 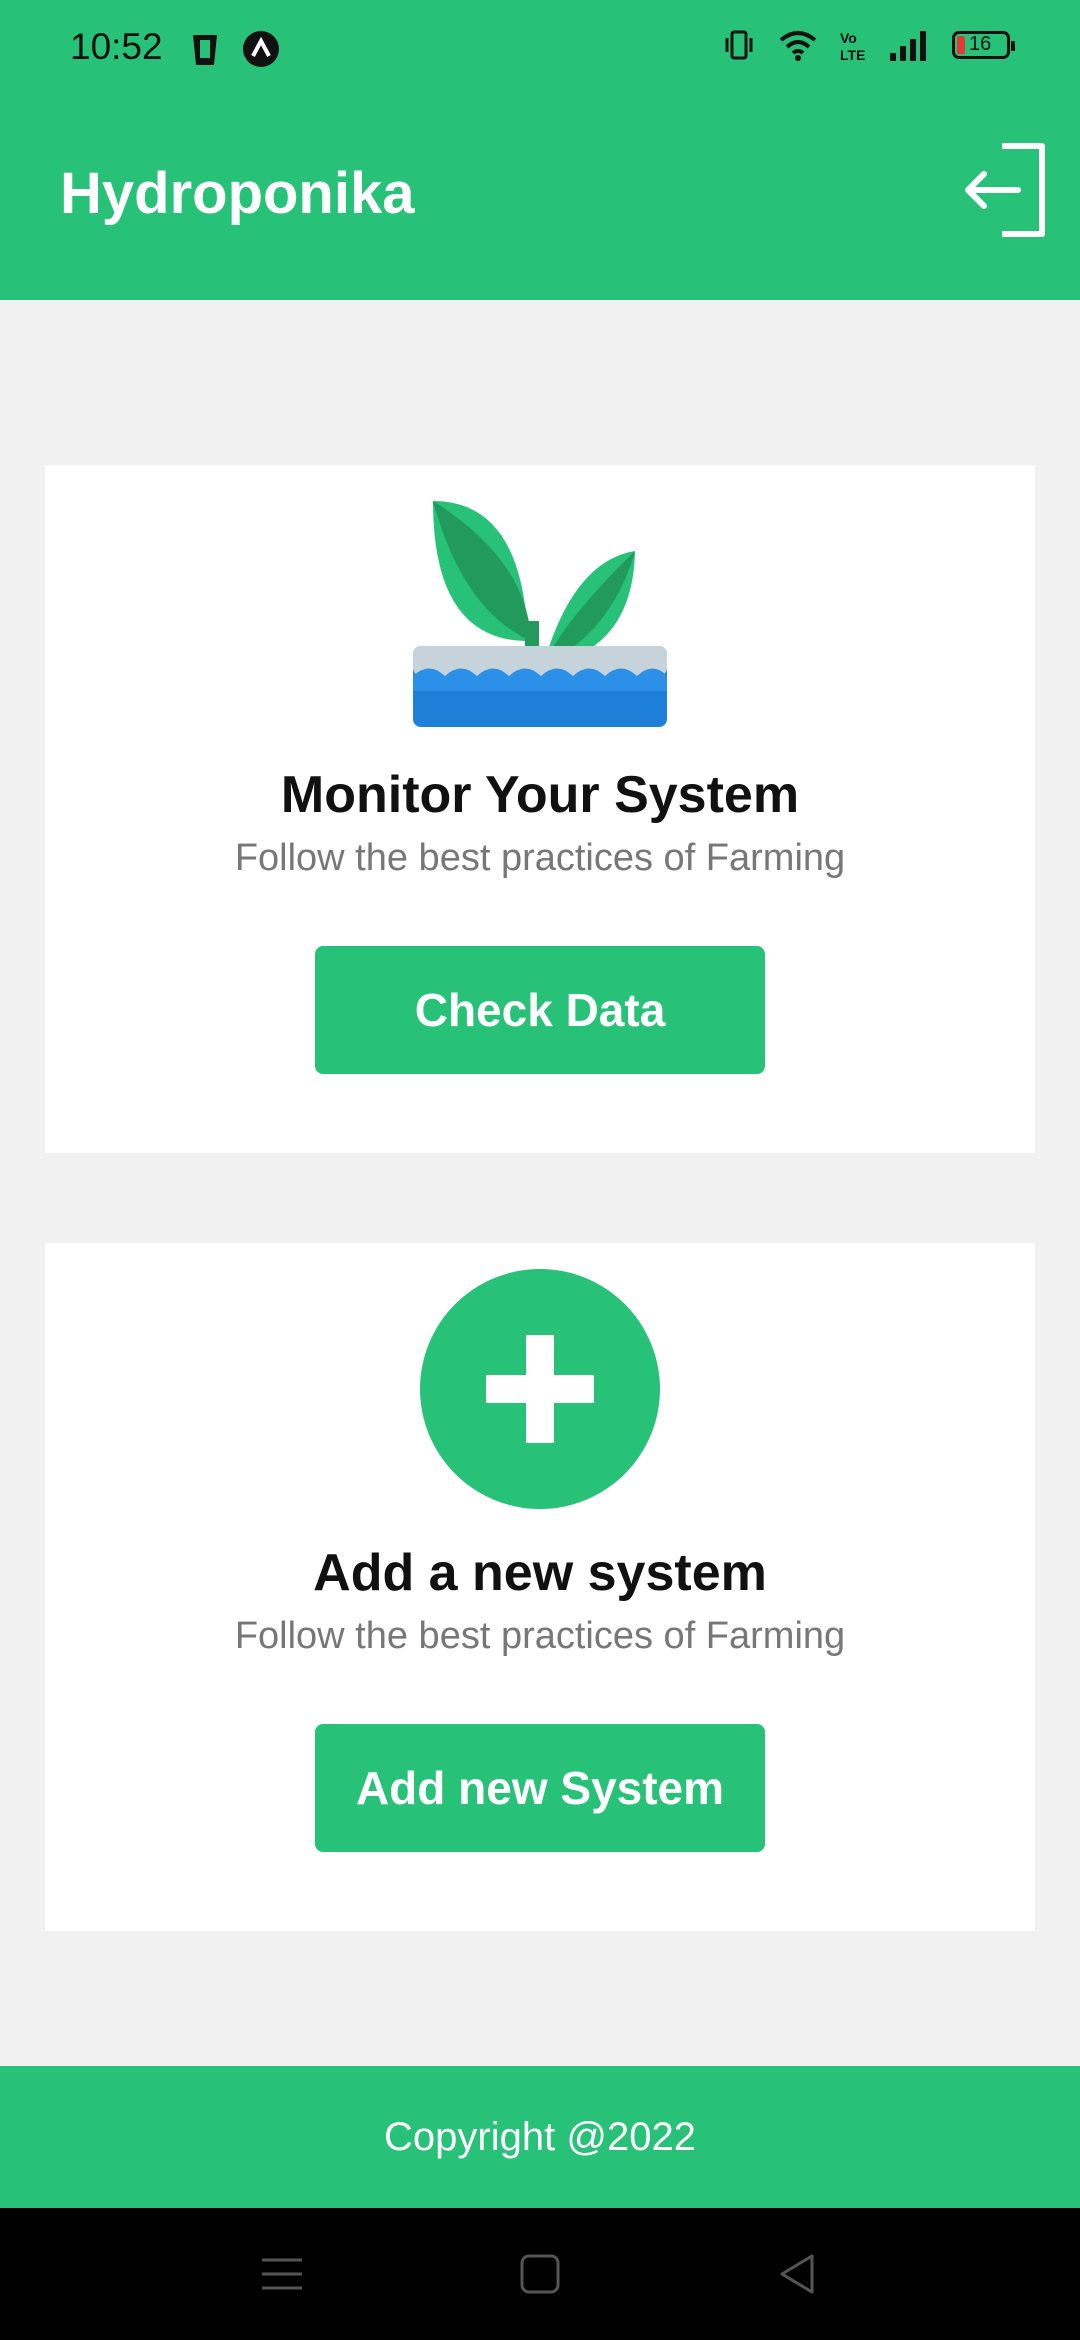 I want to click on add-new-system-button: Add new System, so click(x=540, y=1788).